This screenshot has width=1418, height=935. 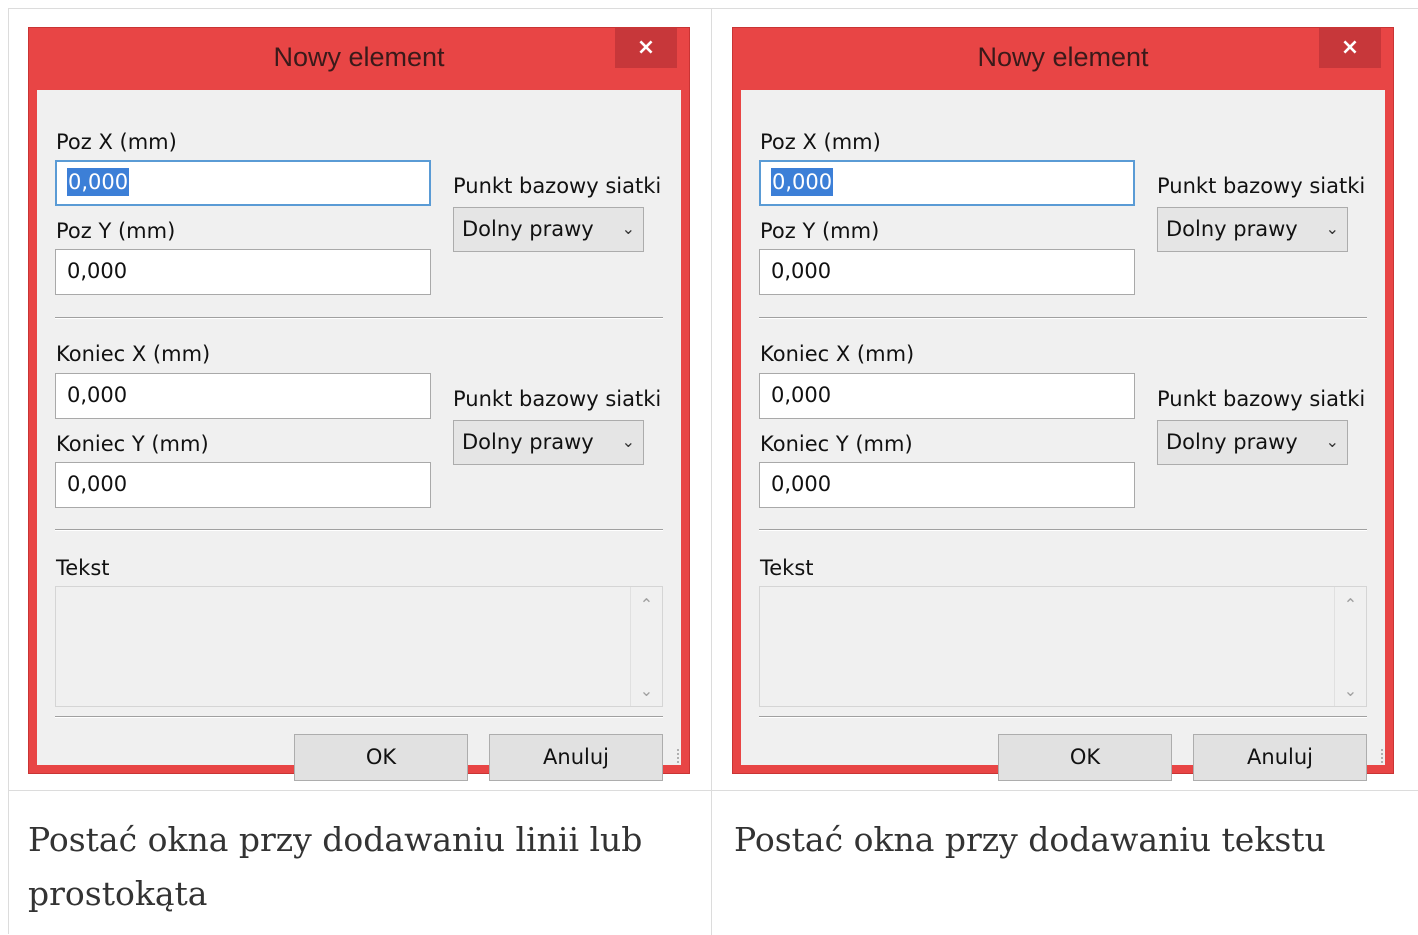 I want to click on table-cell-caption-right: Postać okna przy dodawaniu tekstu, so click(x=1065, y=863).